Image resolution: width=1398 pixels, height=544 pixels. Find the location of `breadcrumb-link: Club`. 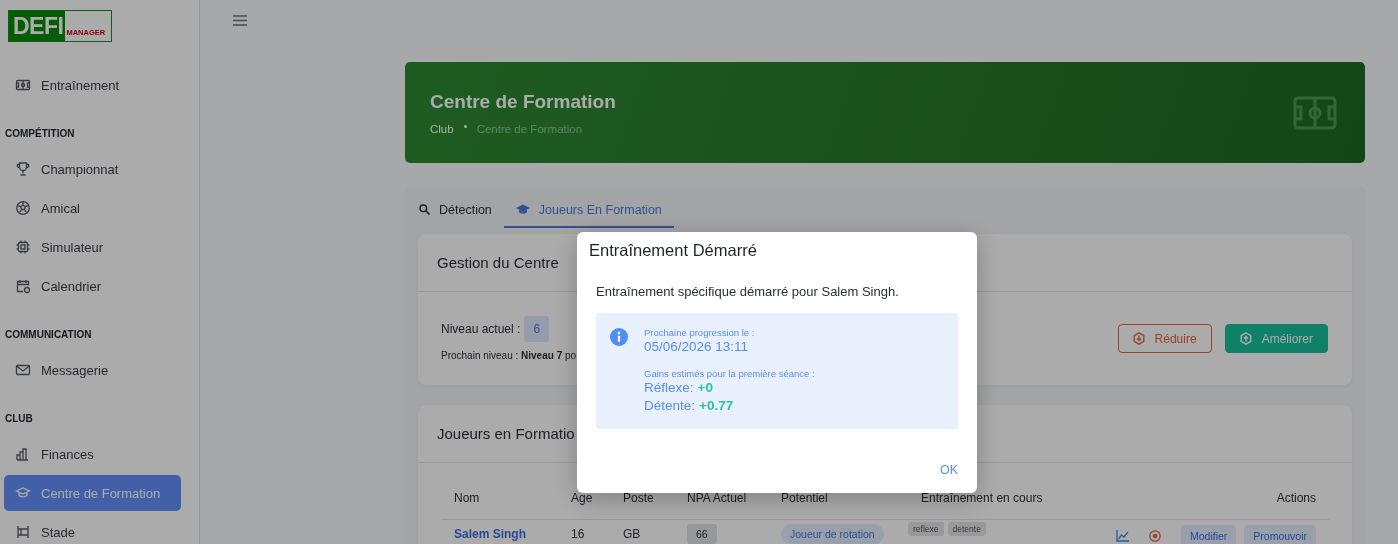

breadcrumb-link: Club is located at coordinates (442, 128).